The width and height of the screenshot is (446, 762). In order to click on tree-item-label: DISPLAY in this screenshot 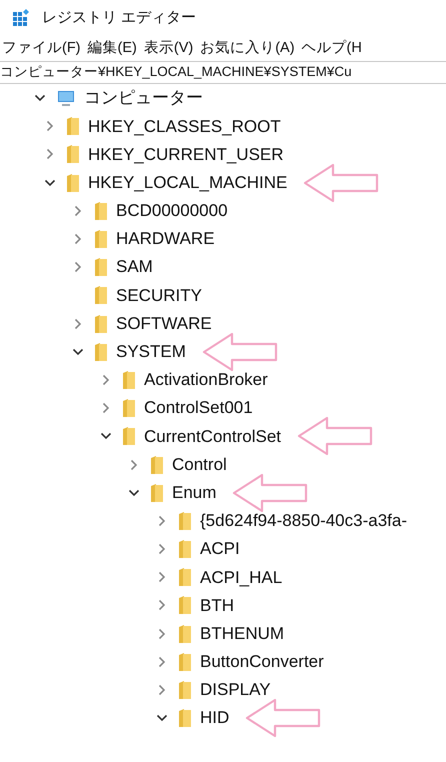, I will do `click(235, 690)`.